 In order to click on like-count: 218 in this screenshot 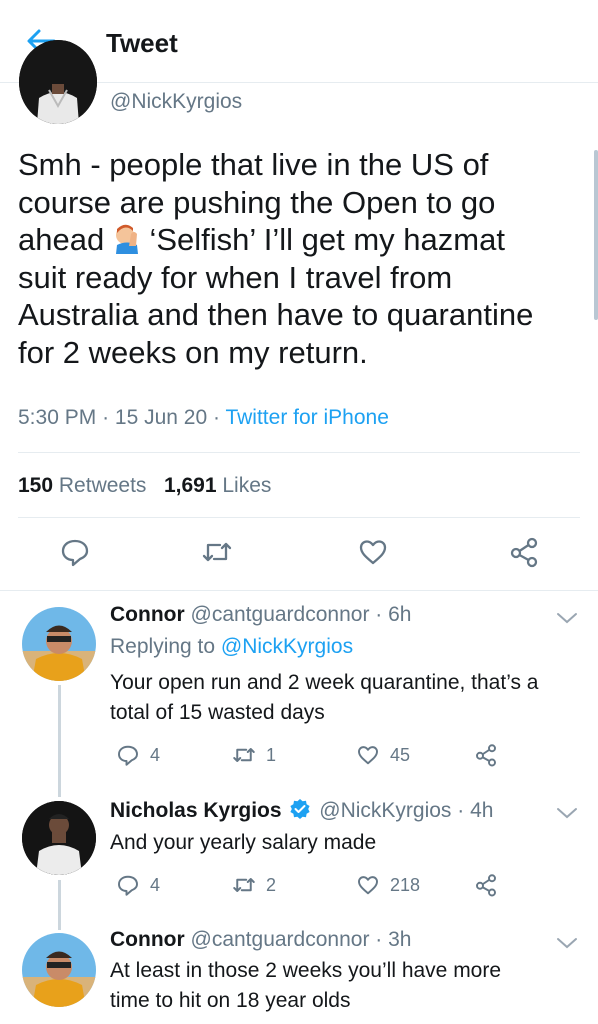, I will do `click(405, 884)`.